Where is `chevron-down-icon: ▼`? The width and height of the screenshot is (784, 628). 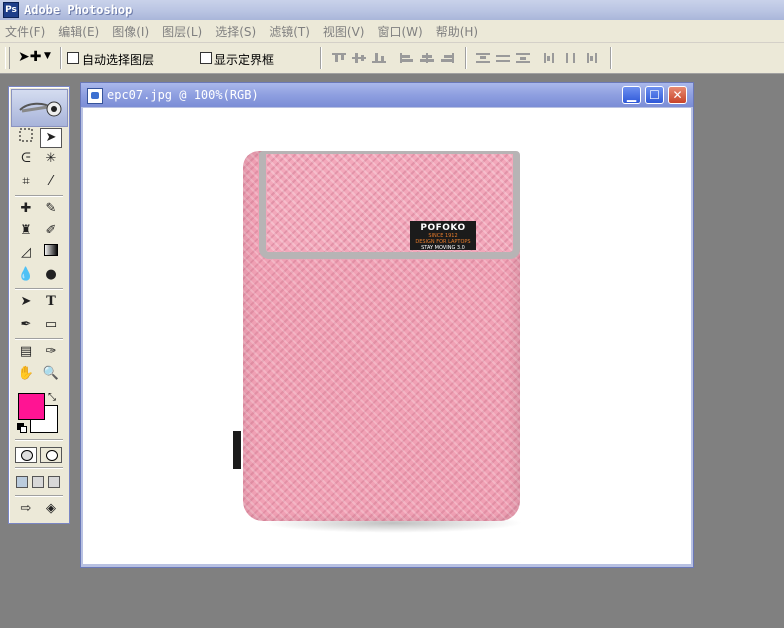
chevron-down-icon: ▼ is located at coordinates (47, 56).